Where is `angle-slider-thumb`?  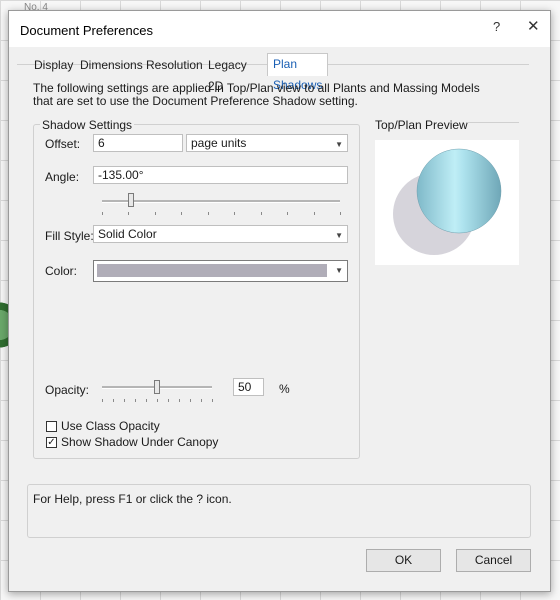 angle-slider-thumb is located at coordinates (130, 200).